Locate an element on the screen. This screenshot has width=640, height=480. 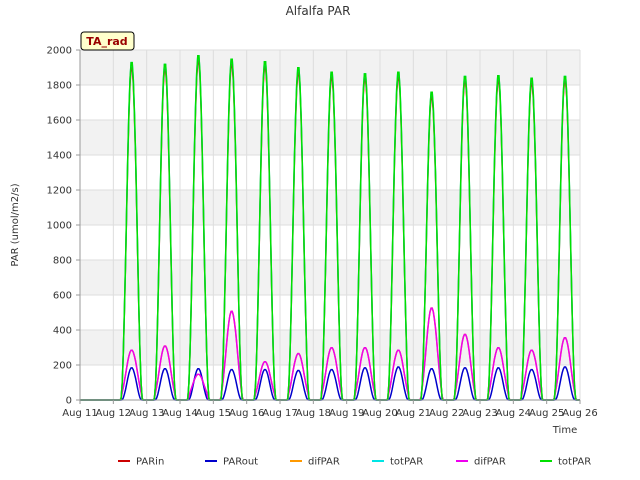
x-tick-label: Aug 26 is located at coordinates (579, 413).